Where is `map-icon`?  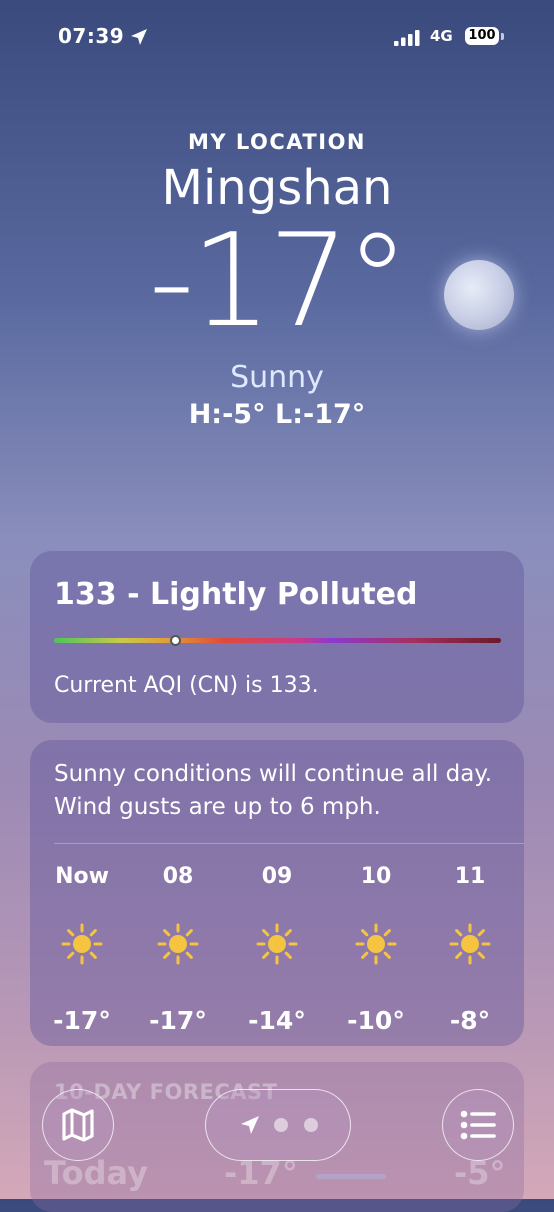
map-icon is located at coordinates (78, 1125).